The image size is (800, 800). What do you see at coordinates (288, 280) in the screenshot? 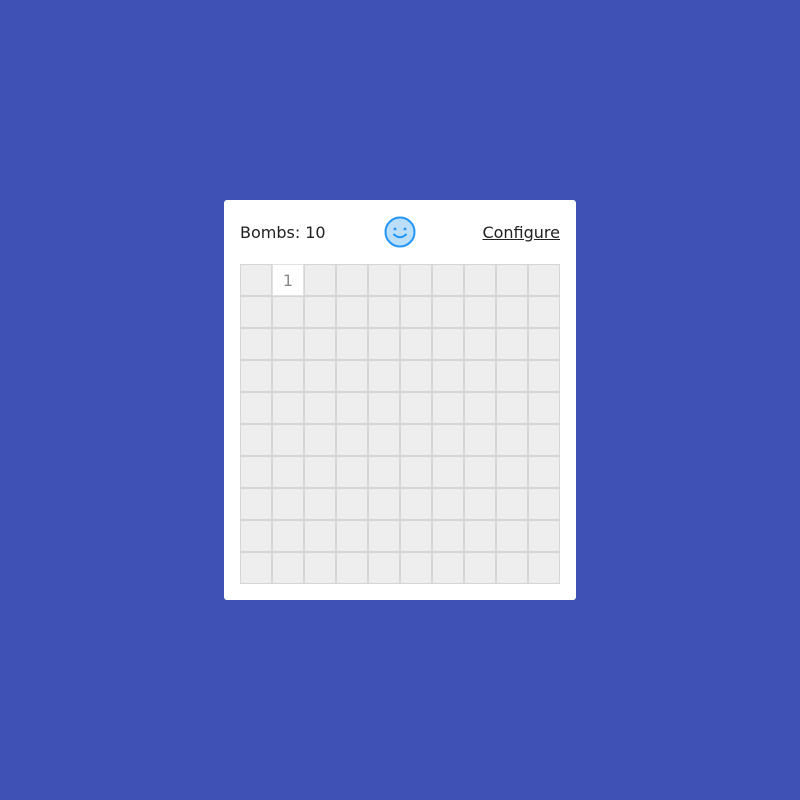
I see `revealed-cell: 1` at bounding box center [288, 280].